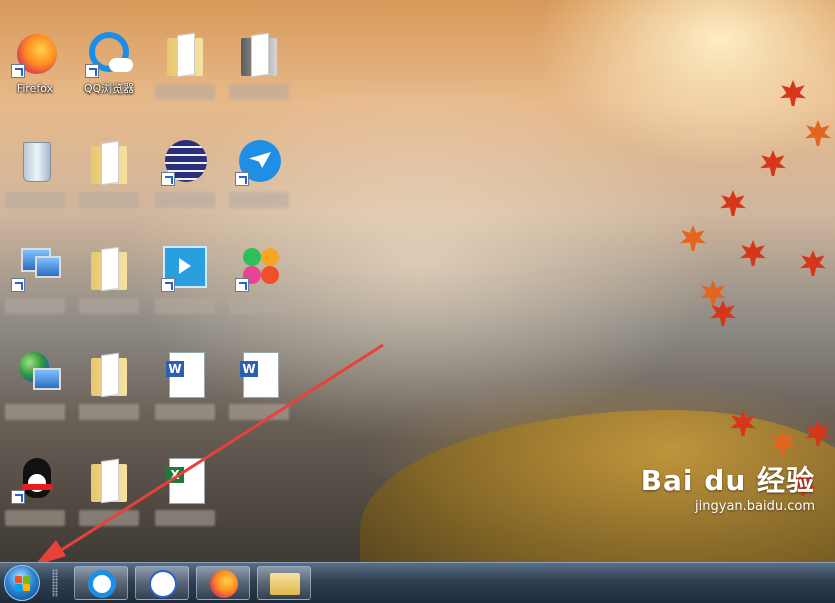 This screenshot has width=835, height=603. I want to click on annotation-arrow-head, so click(51, 551).